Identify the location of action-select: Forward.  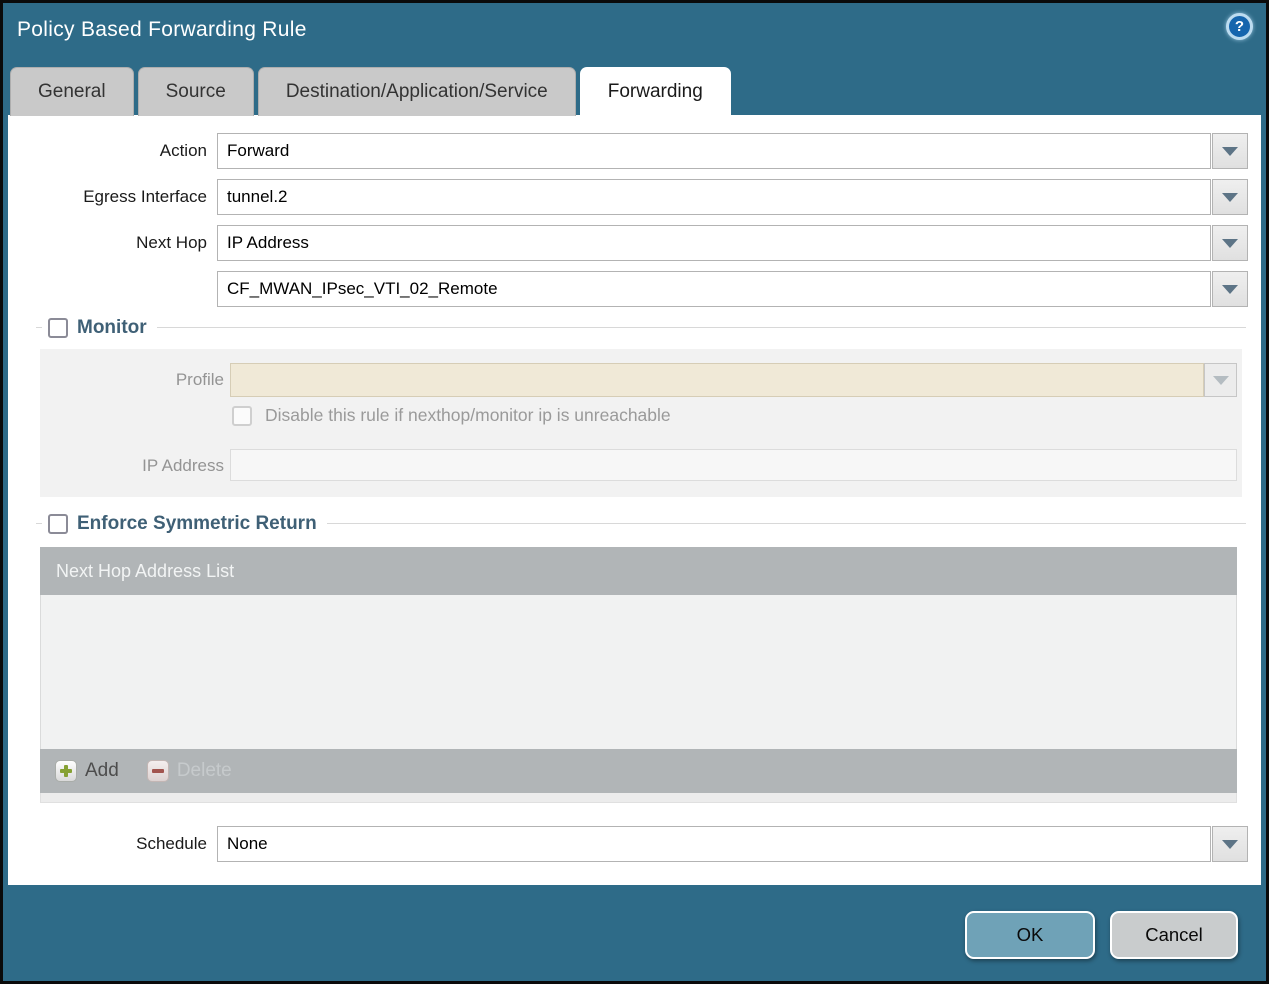
(732, 151).